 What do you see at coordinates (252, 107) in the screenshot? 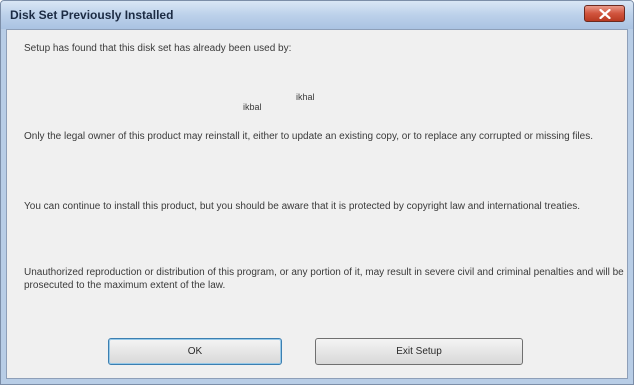
I see `registered-user: ikbal` at bounding box center [252, 107].